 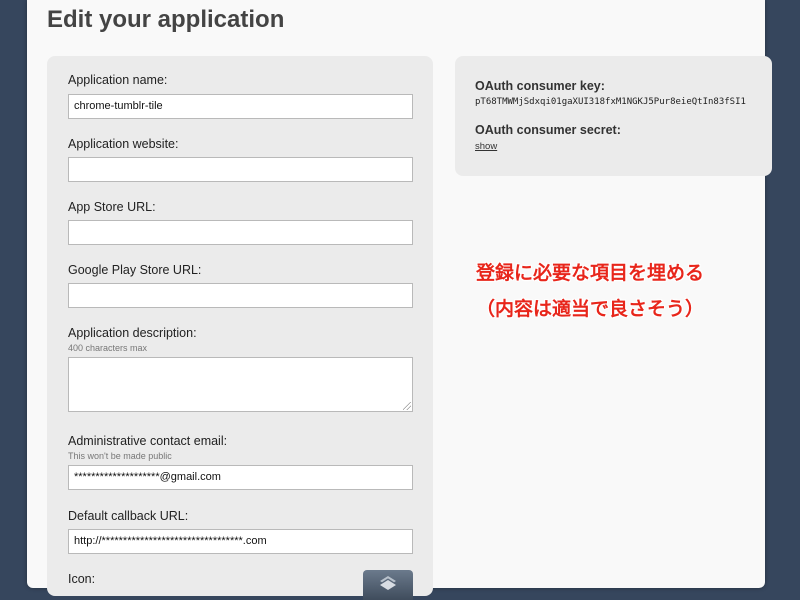 What do you see at coordinates (240, 477) in the screenshot?
I see `admin-email-input: ********************@gmail.com` at bounding box center [240, 477].